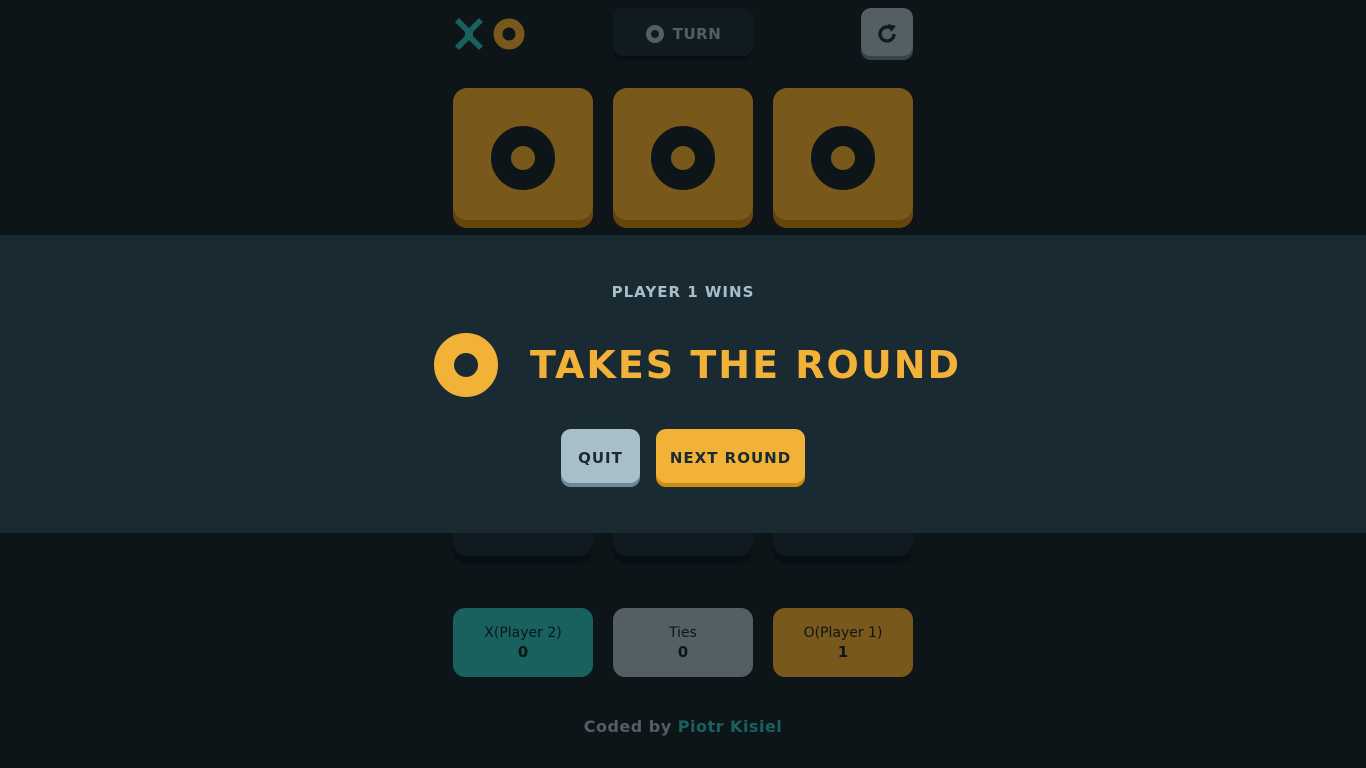  I want to click on round-result-text: PLAYER 1 WINS, so click(683, 292).